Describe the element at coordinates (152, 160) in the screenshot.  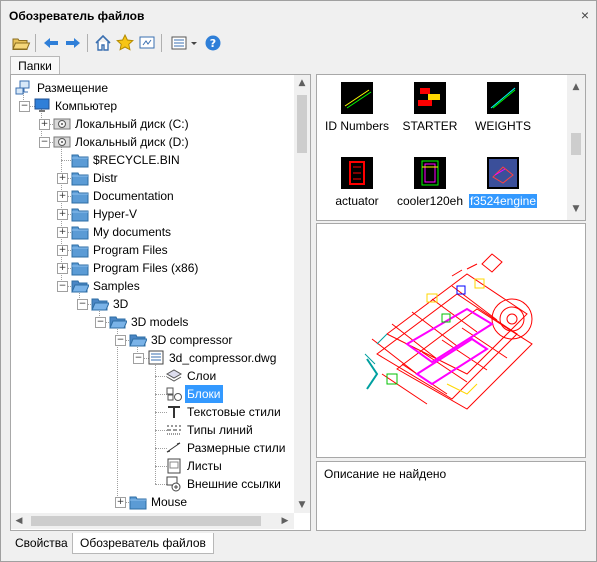
I see `tree-node: $RECYCLE.BIN` at that location.